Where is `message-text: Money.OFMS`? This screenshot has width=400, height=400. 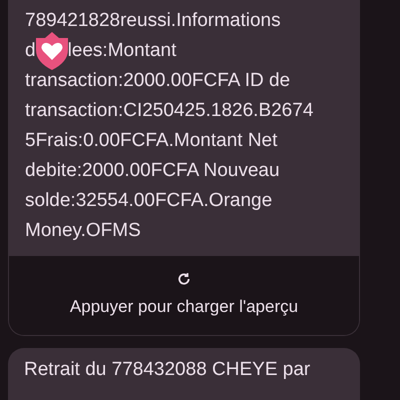 message-text: Money.OFMS is located at coordinates (83, 230).